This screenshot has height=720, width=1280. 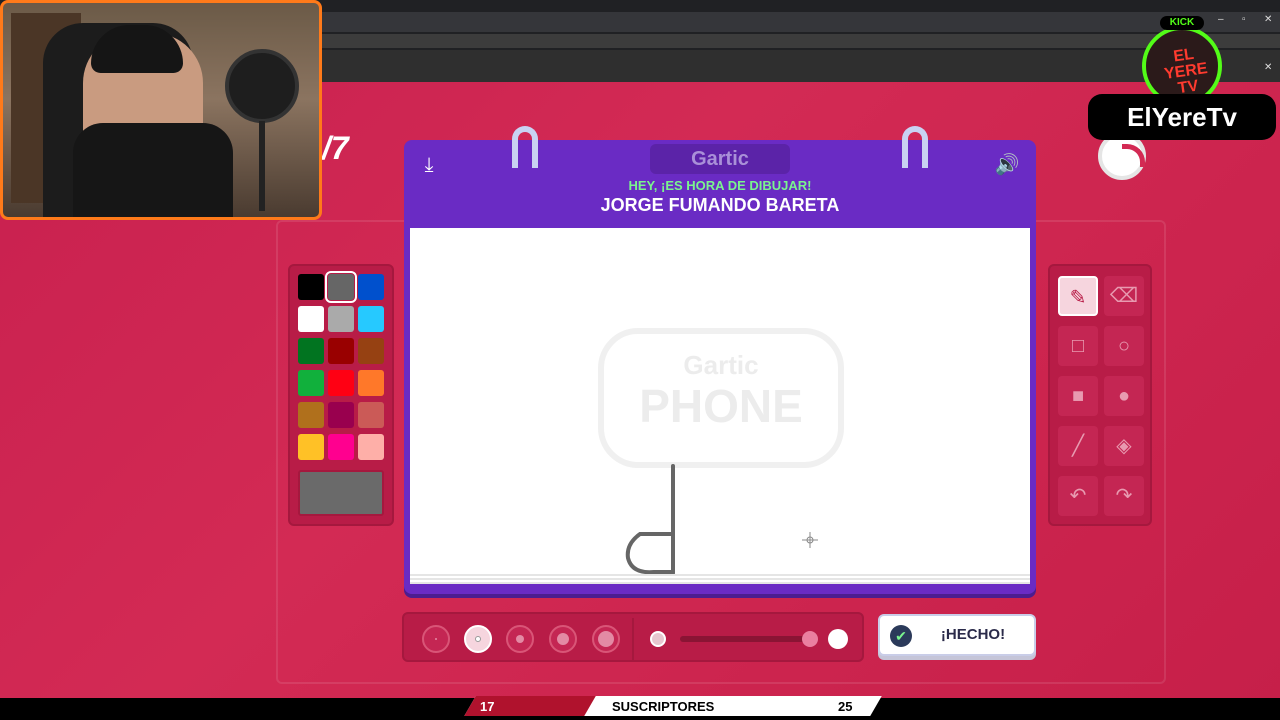 What do you see at coordinates (487, 706) in the screenshot?
I see `subscriber-current: 17` at bounding box center [487, 706].